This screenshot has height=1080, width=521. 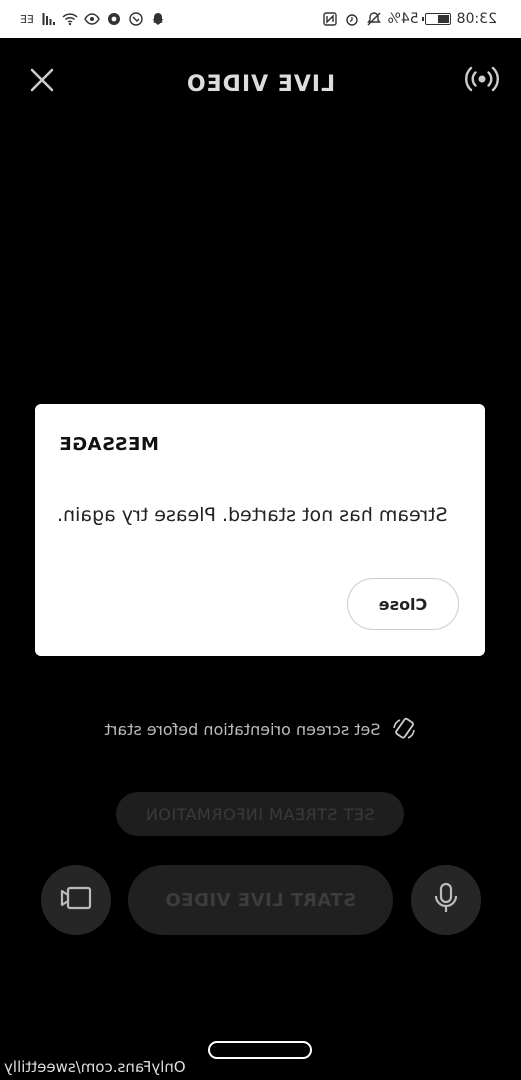 I want to click on page-title: LIVE VIDEO, so click(x=260, y=84).